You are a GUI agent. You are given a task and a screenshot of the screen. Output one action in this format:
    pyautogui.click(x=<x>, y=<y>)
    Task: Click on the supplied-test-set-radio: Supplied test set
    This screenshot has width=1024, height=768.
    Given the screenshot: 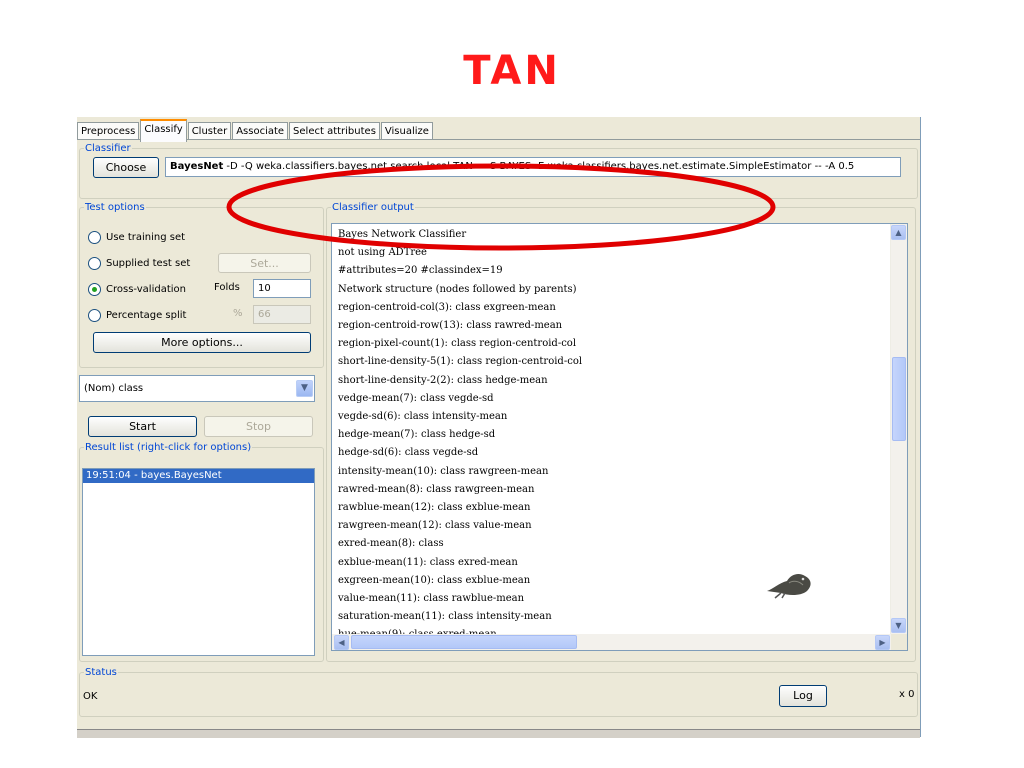 What is the action you would take?
    pyautogui.click(x=139, y=263)
    